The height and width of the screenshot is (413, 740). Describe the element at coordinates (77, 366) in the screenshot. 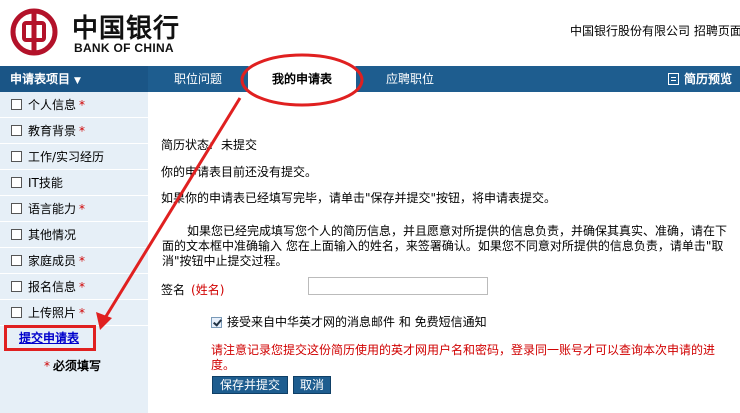

I see `required-legend-text: 必须填写` at that location.